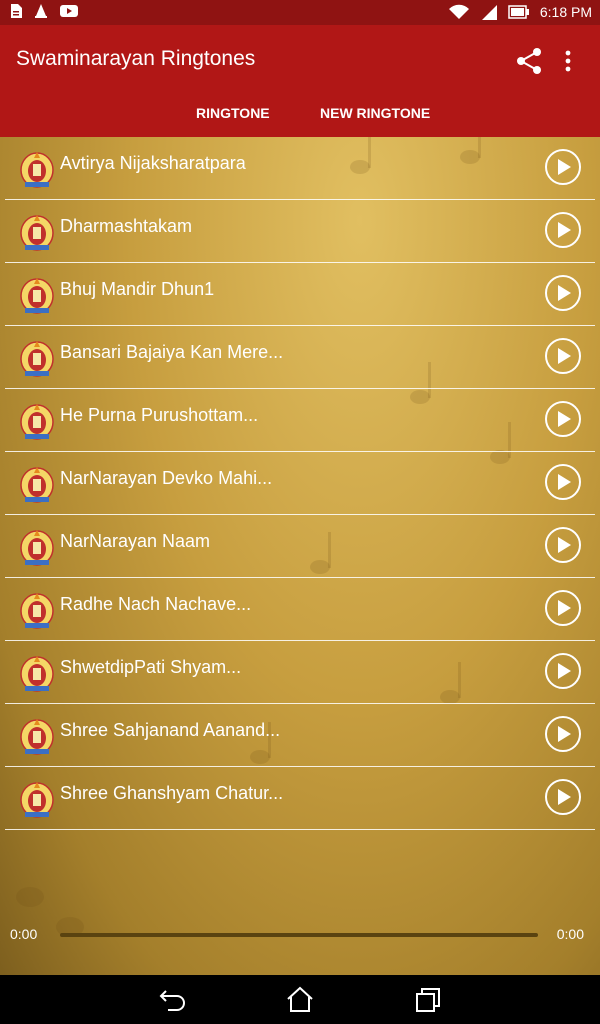  I want to click on file-icon, so click(16, 11).